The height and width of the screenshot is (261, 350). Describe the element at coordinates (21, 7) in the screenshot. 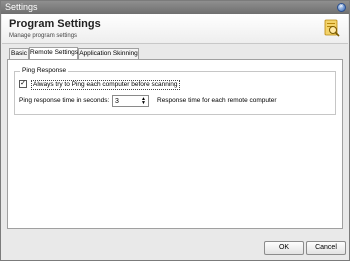

I see `window-title: Settings` at that location.